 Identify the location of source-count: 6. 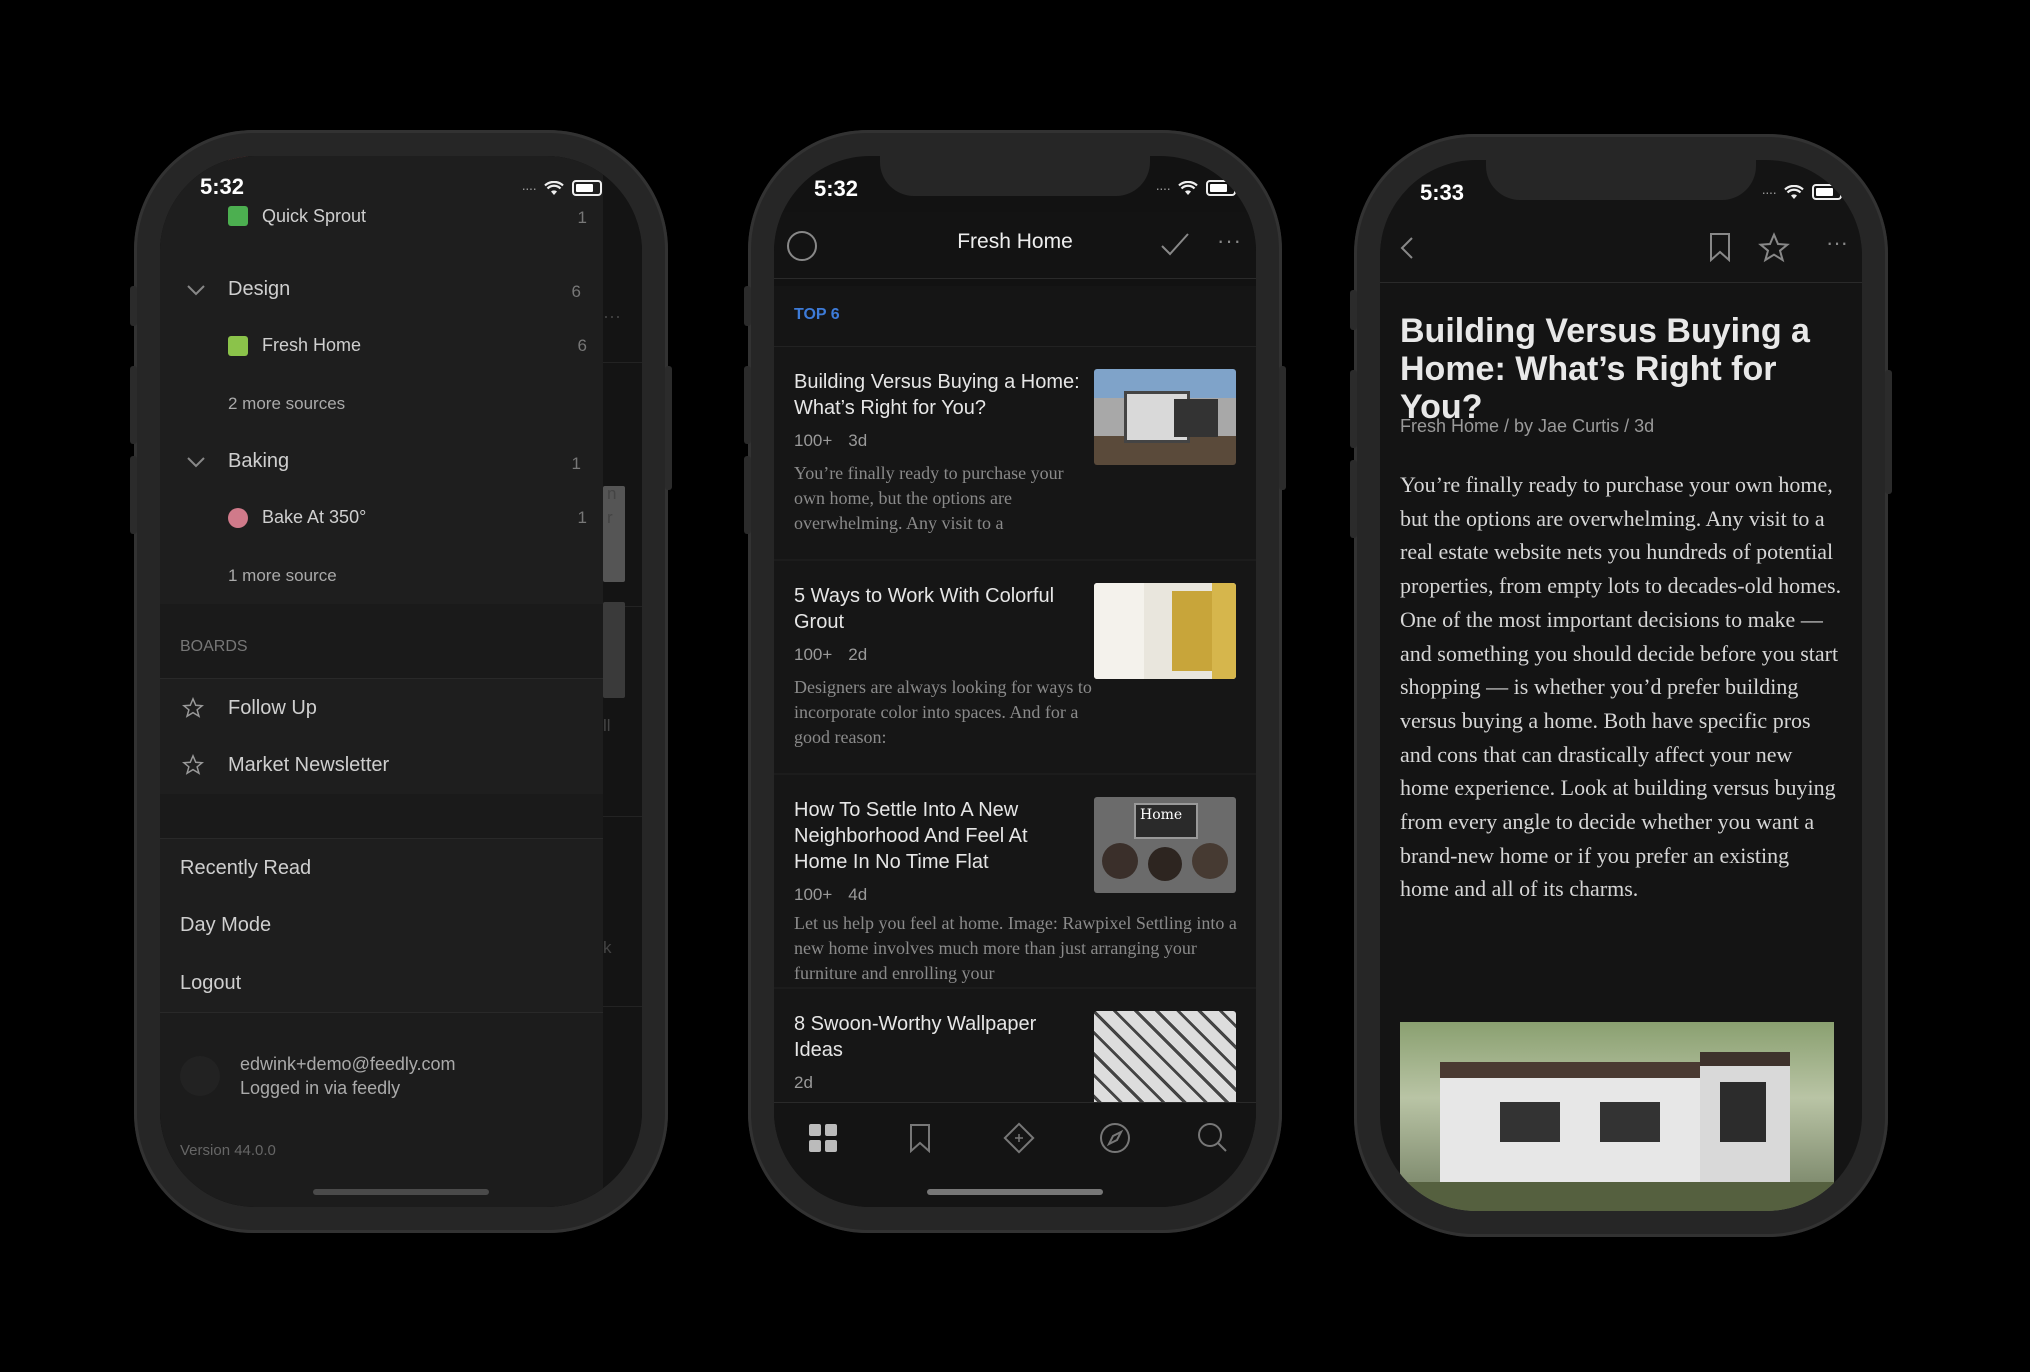
(582, 345).